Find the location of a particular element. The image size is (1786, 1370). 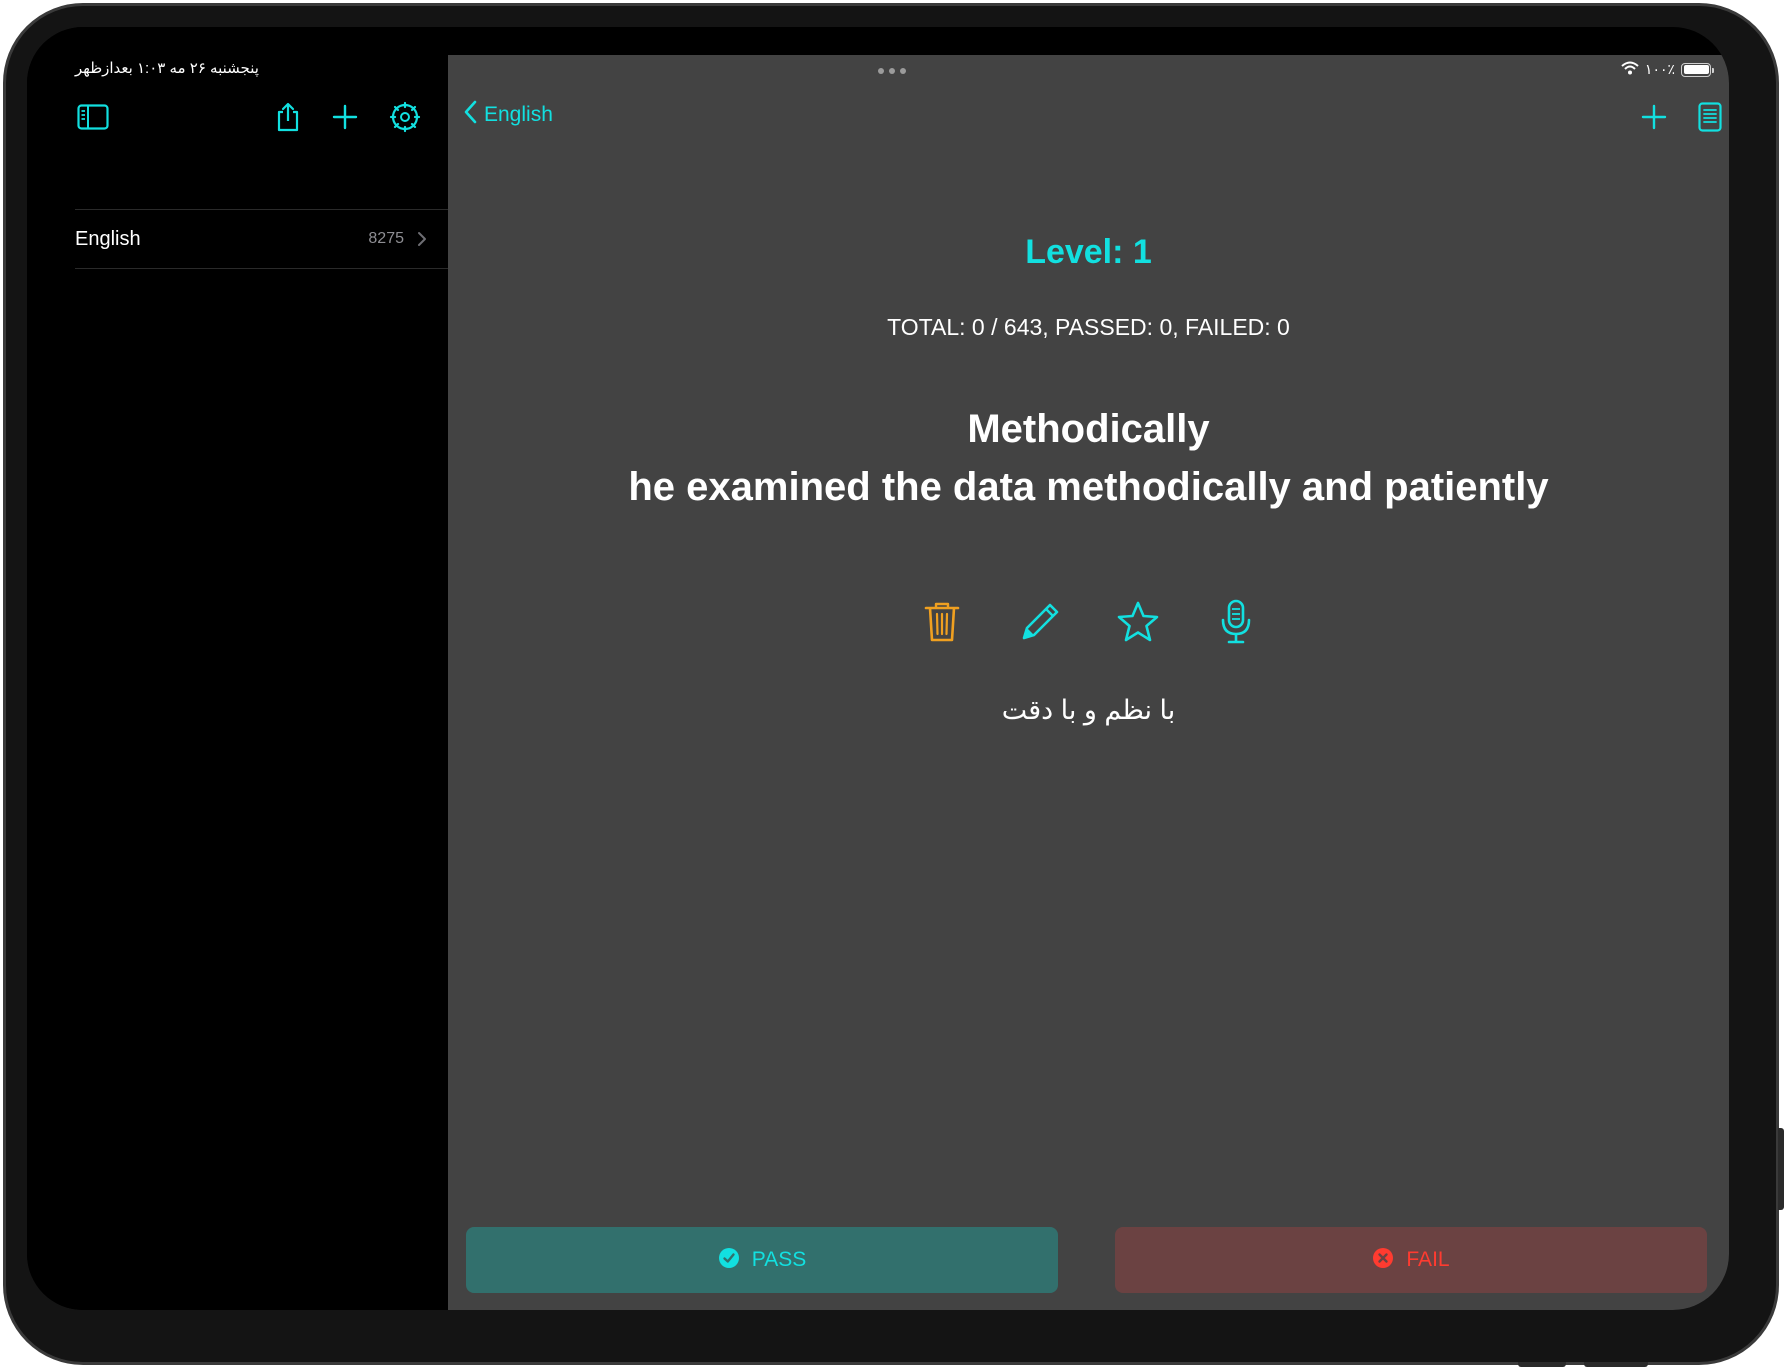

session-stats: TOTAL: 0 / 643, PASSED: 0, FAILED: 0 is located at coordinates (1088, 327).